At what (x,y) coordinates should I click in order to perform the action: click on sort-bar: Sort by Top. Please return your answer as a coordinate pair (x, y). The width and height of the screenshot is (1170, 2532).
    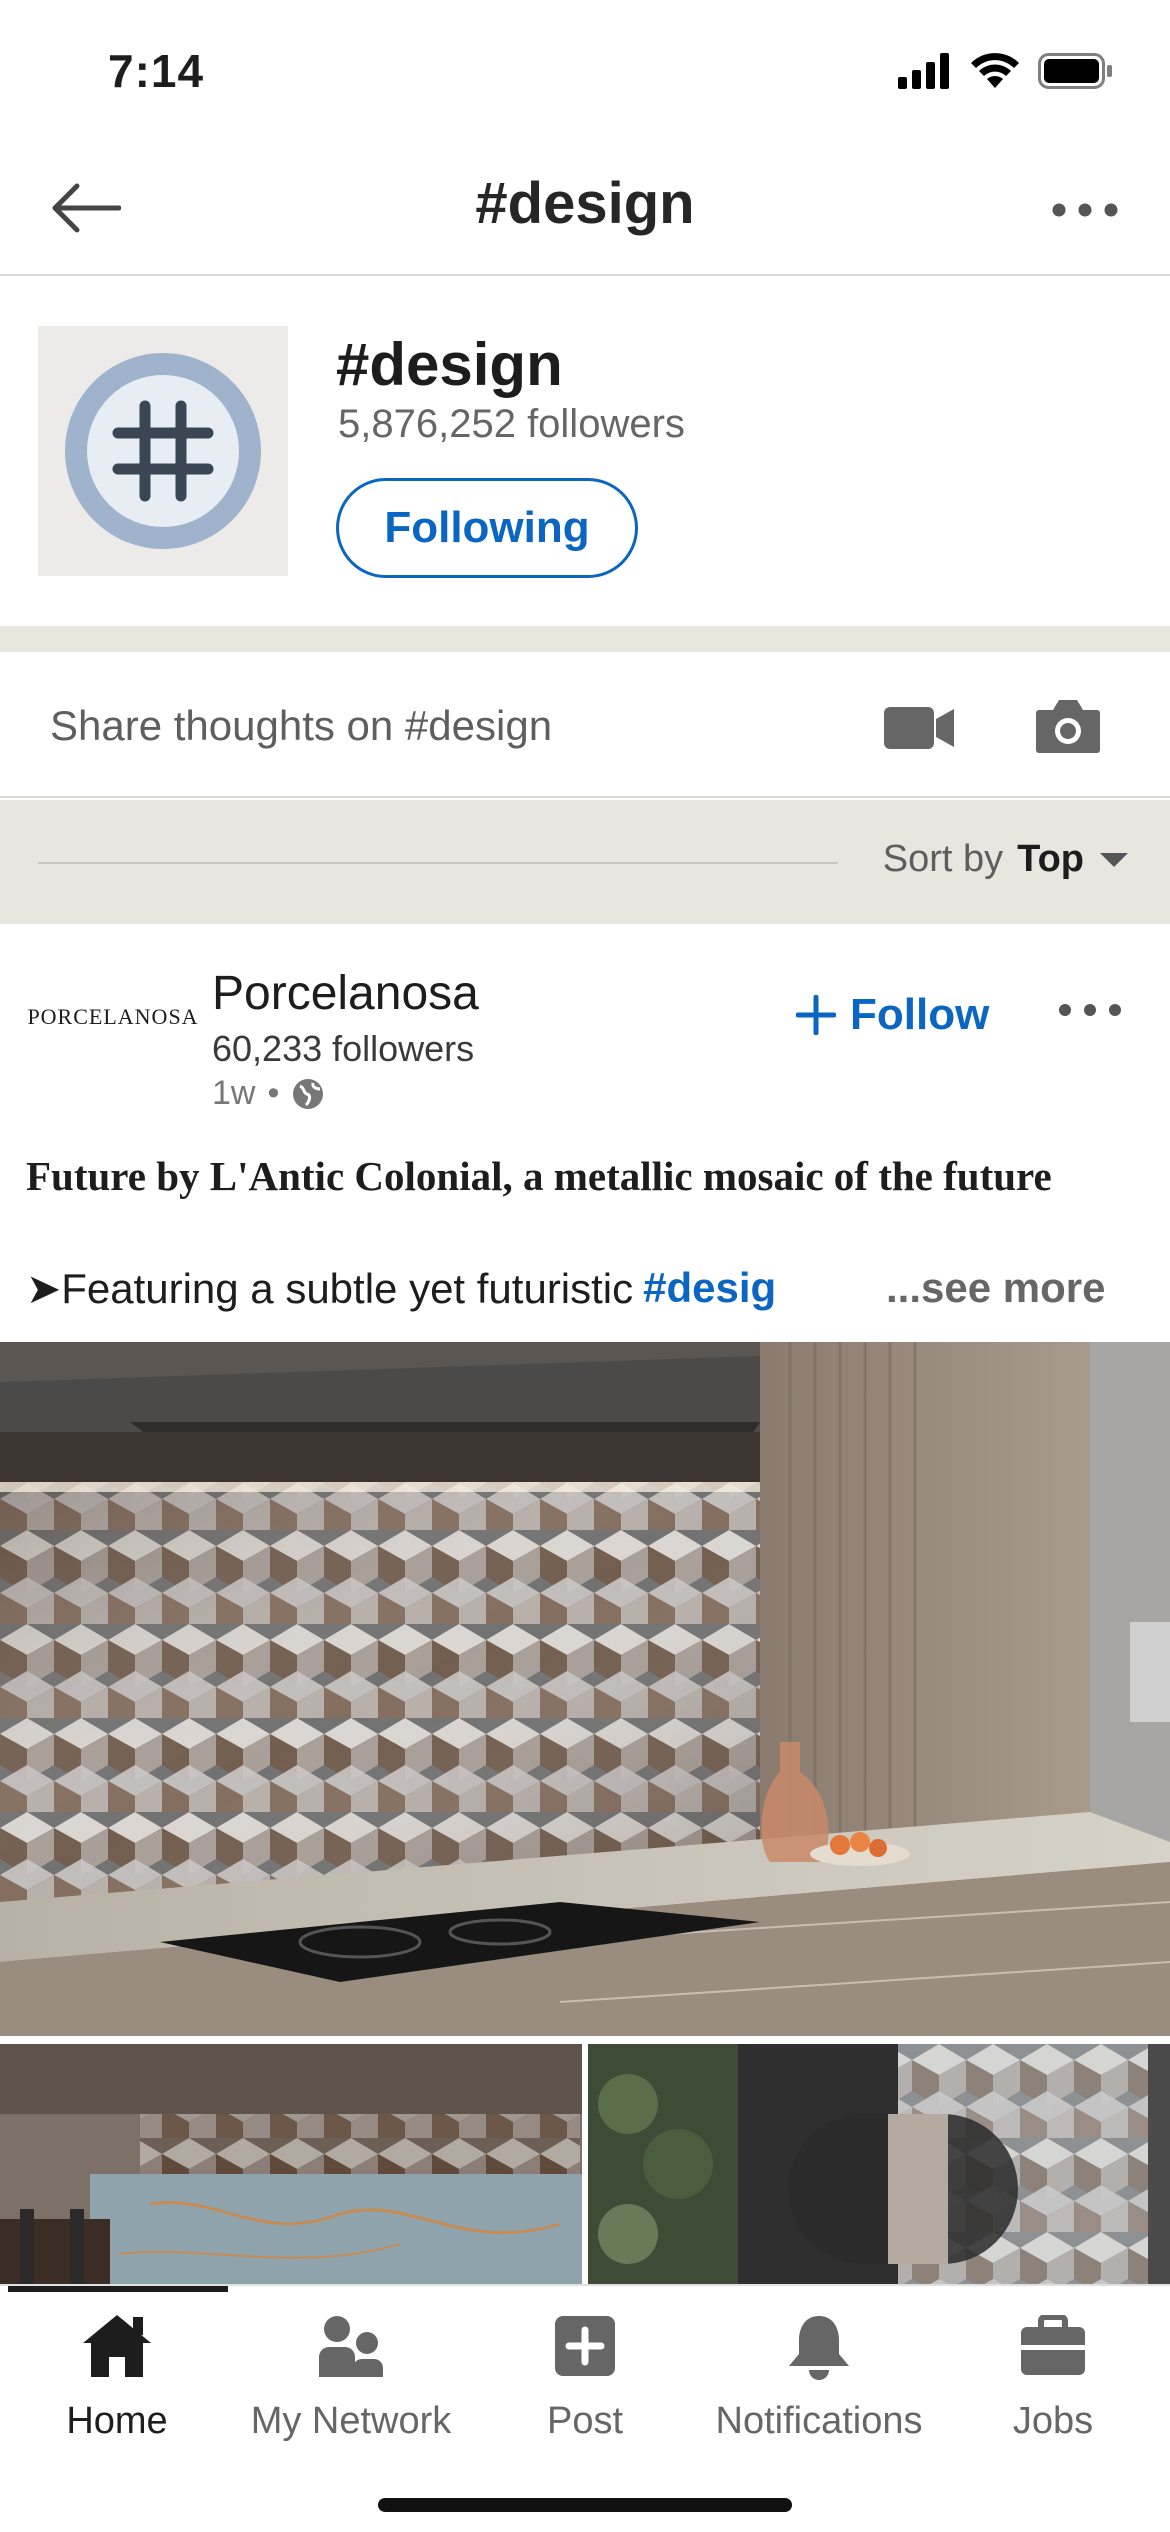
    Looking at the image, I should click on (585, 862).